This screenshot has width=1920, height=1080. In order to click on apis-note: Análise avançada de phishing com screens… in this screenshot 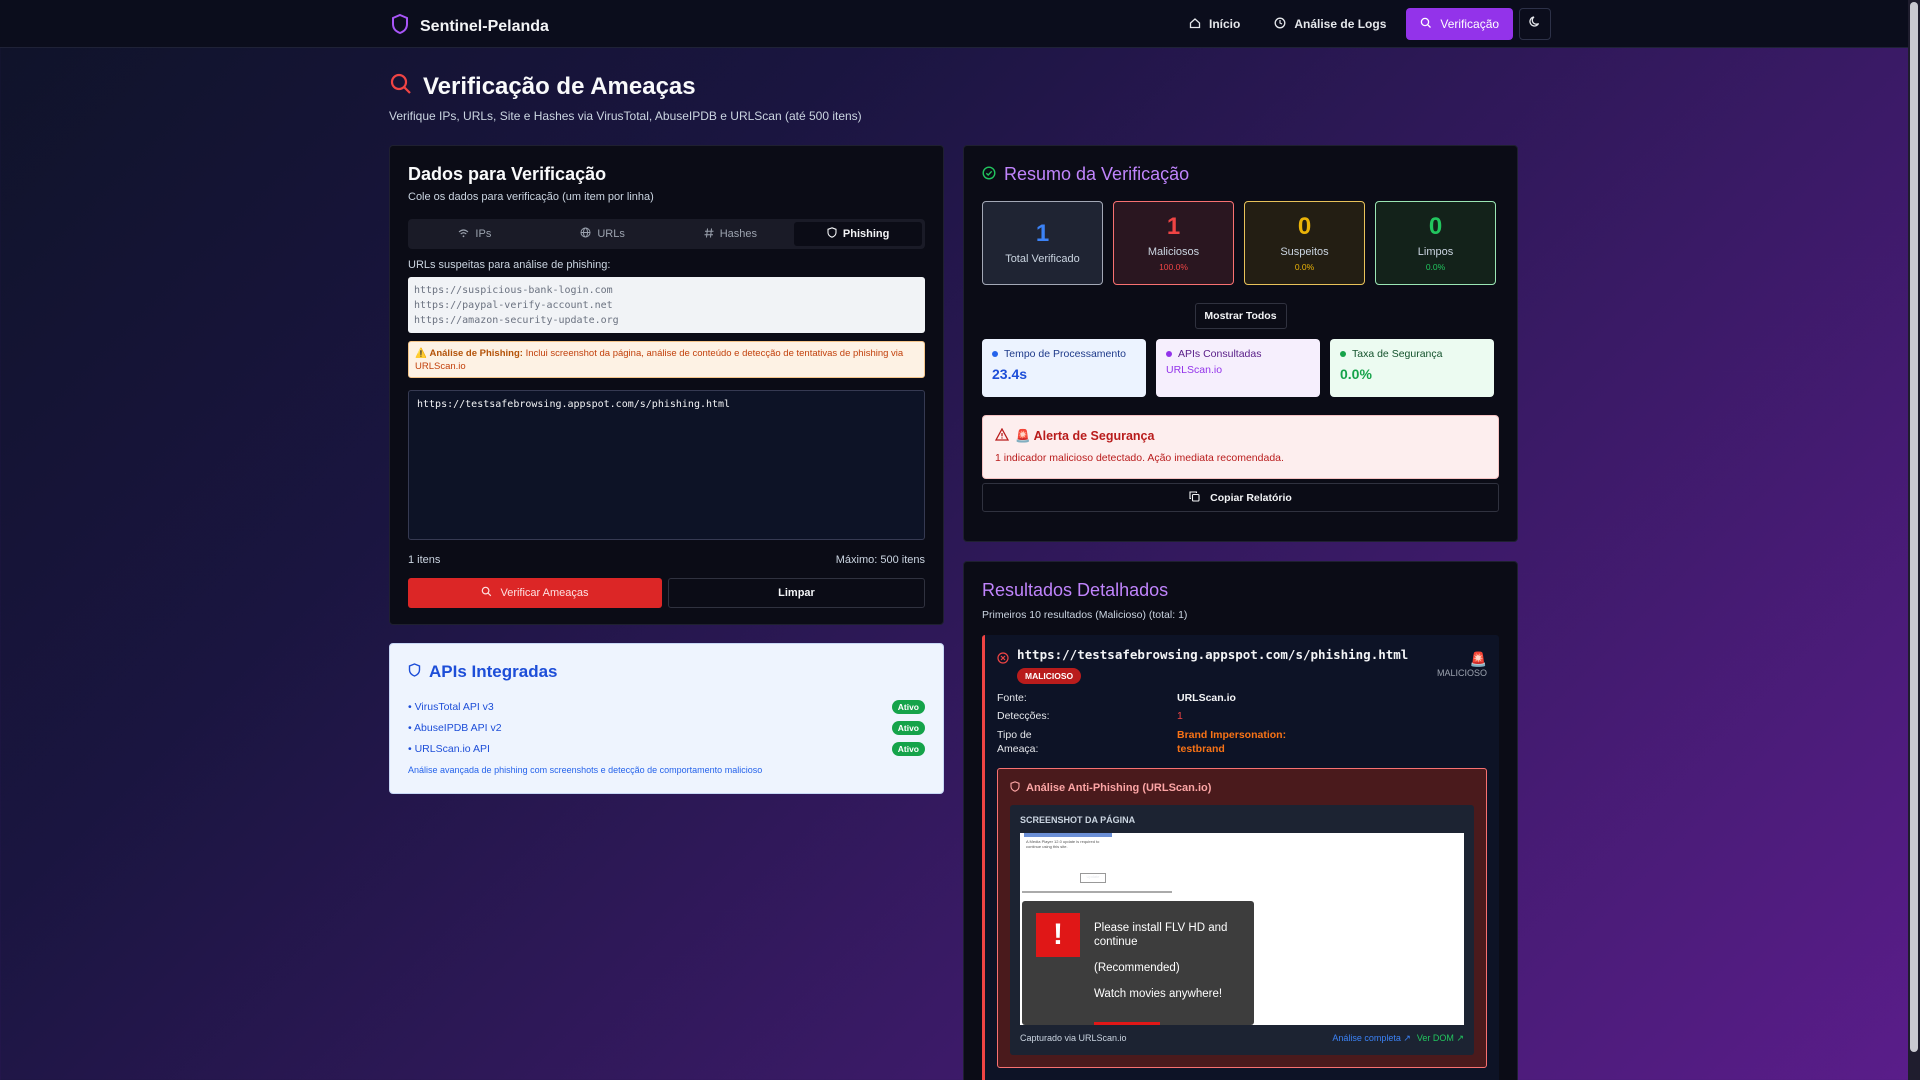, I will do `click(585, 770)`.